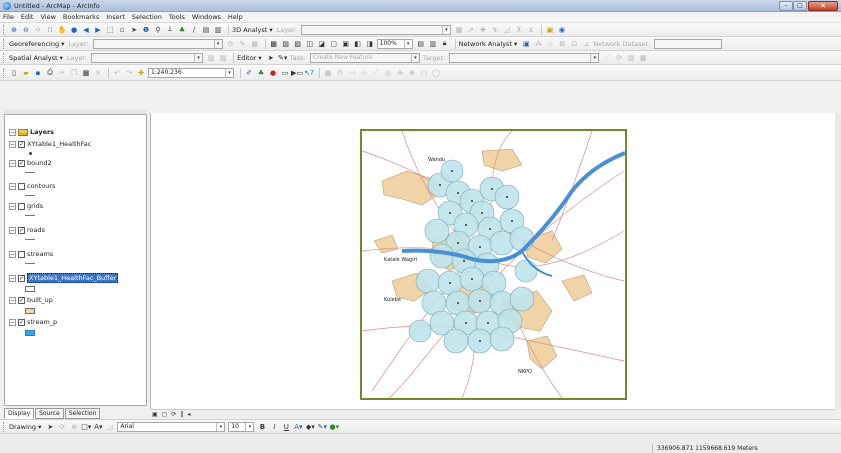 This screenshot has height=453, width=841. What do you see at coordinates (64, 278) in the screenshot?
I see `layer-item-buffer: − ✓ XYtable1_HealthFac_Buffer` at bounding box center [64, 278].